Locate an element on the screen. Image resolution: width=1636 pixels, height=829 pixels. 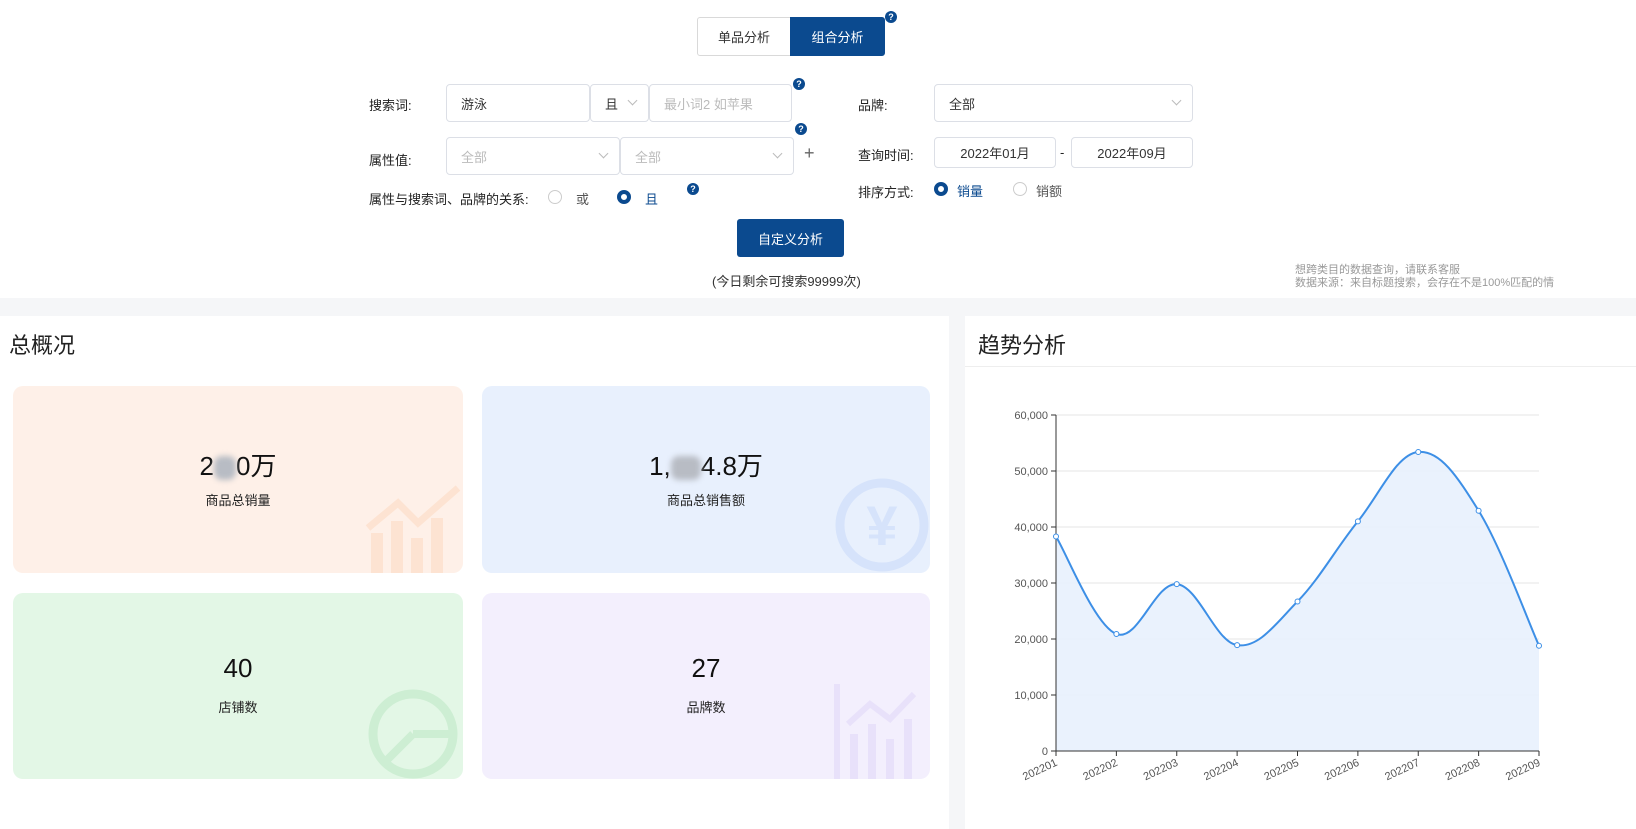
y-tick-label: 30,000 is located at coordinates (1031, 584).